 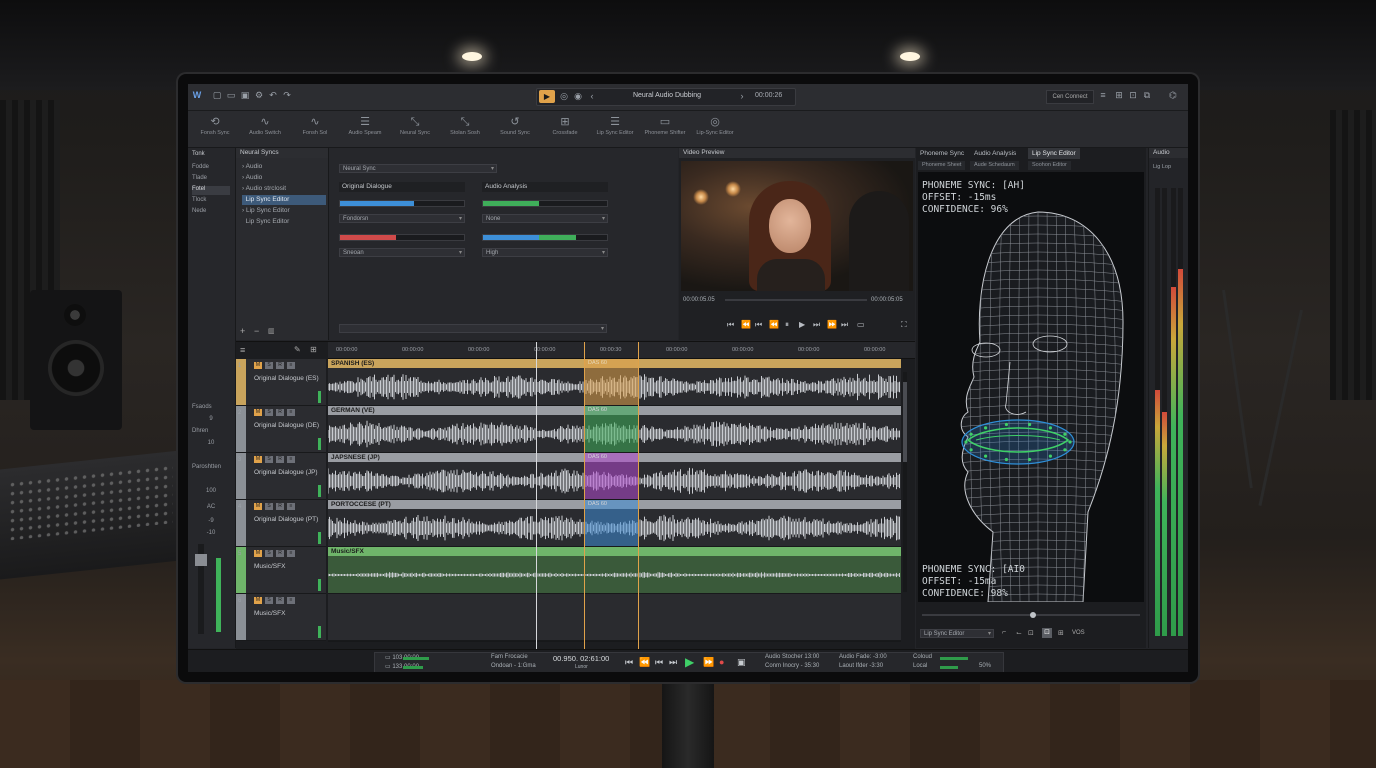 I want to click on trash-icon: ▥, so click(x=271, y=331).